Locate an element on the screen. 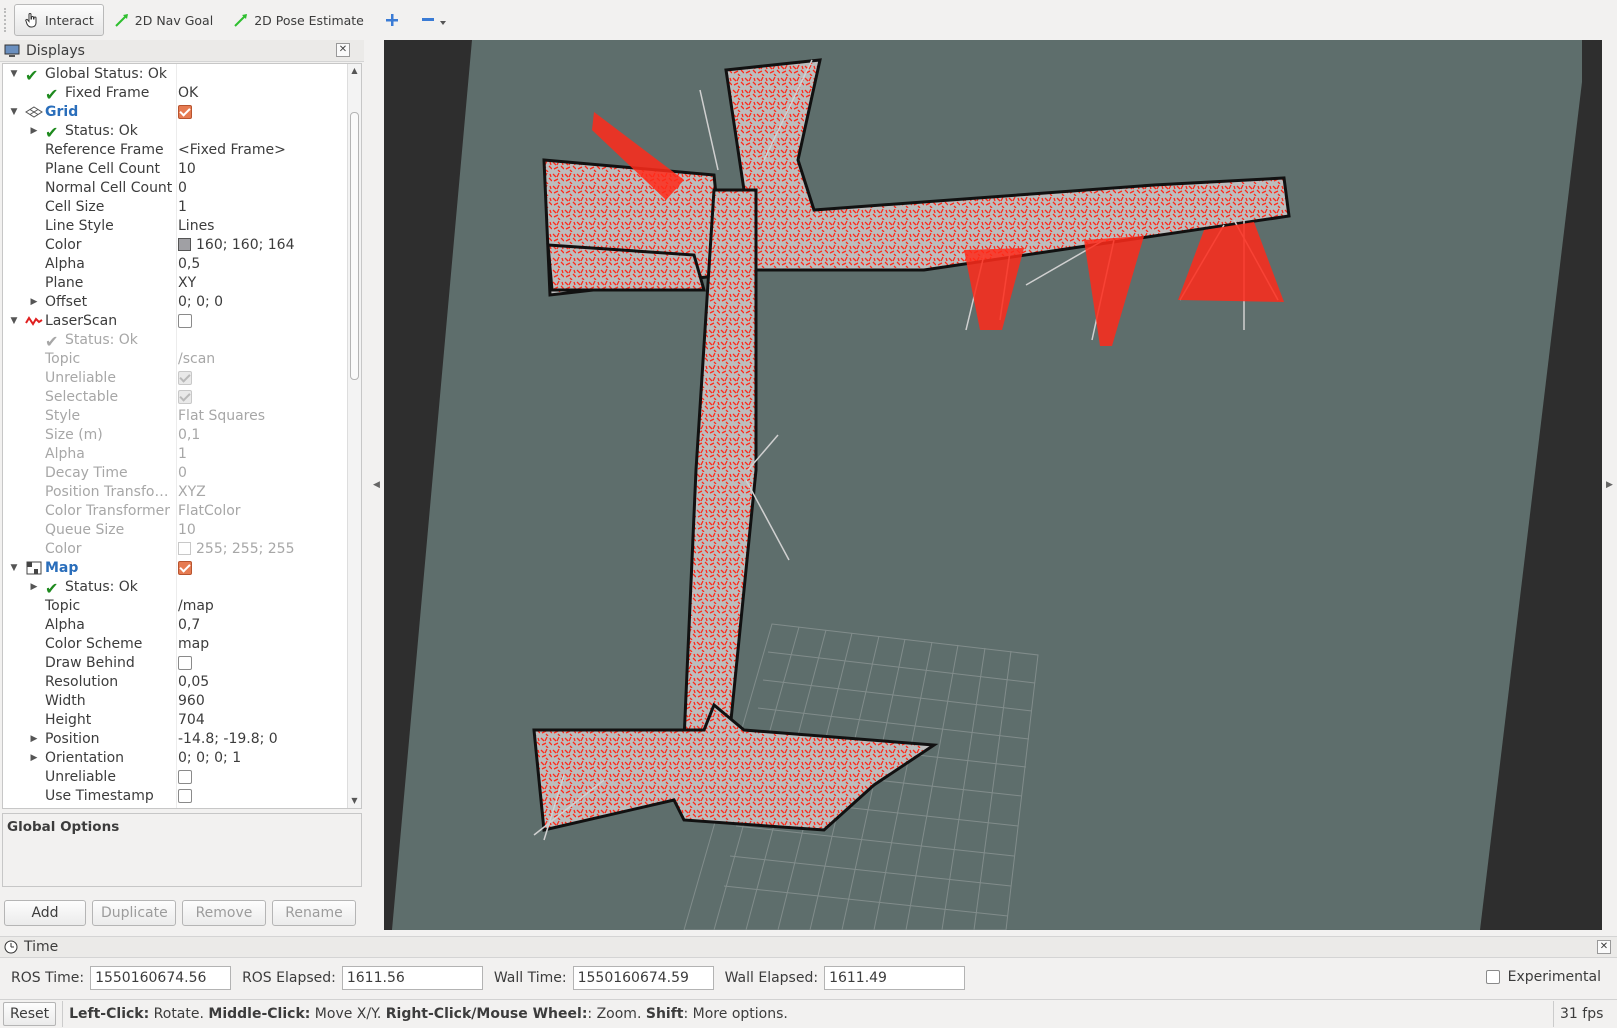 Image resolution: width=1617 pixels, height=1028 pixels. tree-row: Alpha 1 is located at coordinates (173, 454).